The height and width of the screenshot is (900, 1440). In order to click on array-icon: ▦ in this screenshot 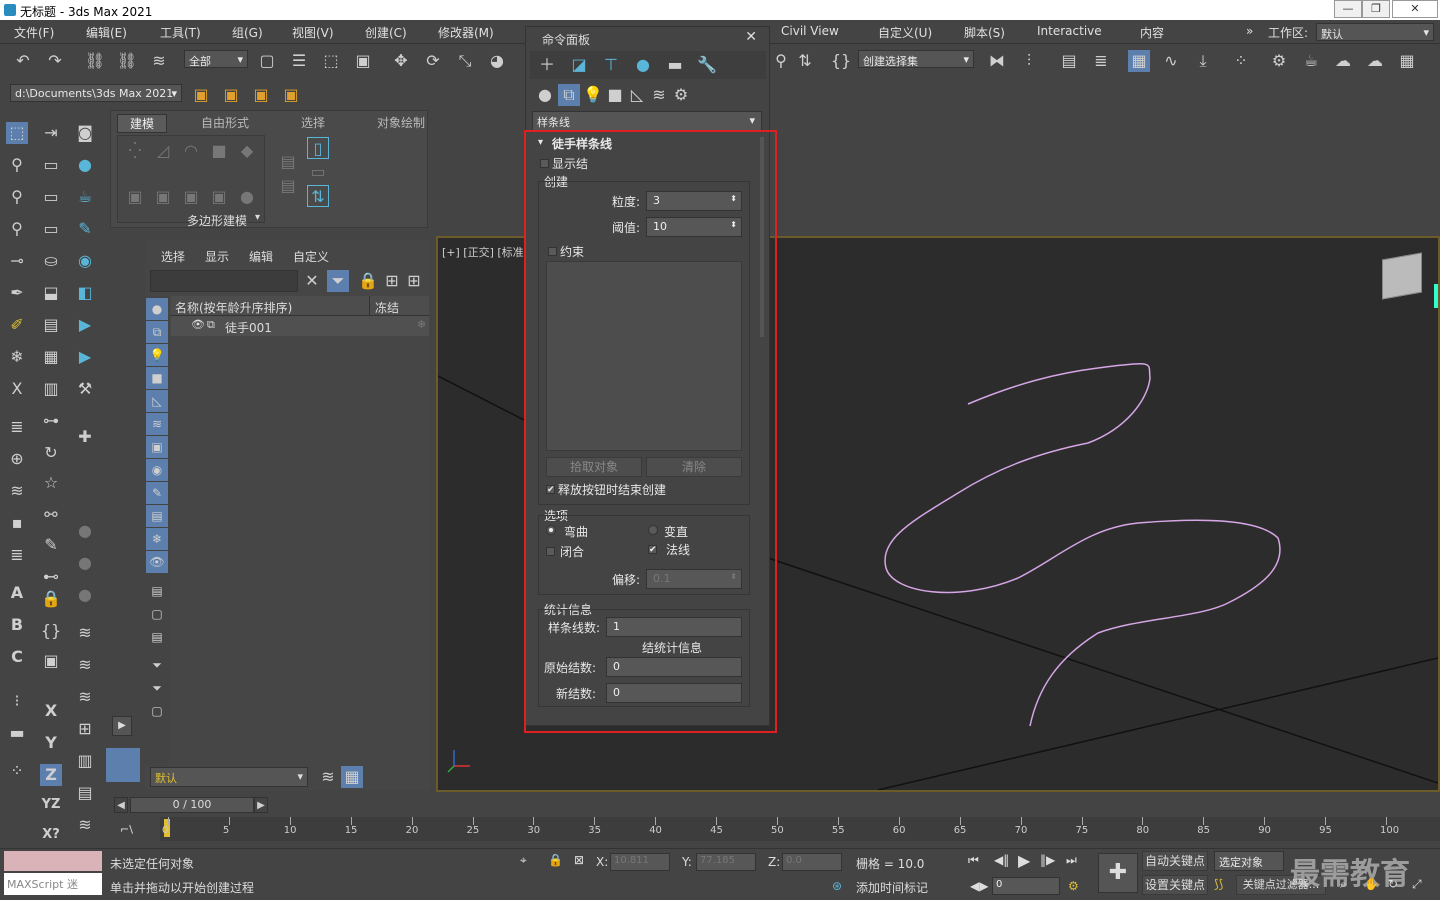, I will do `click(51, 357)`.